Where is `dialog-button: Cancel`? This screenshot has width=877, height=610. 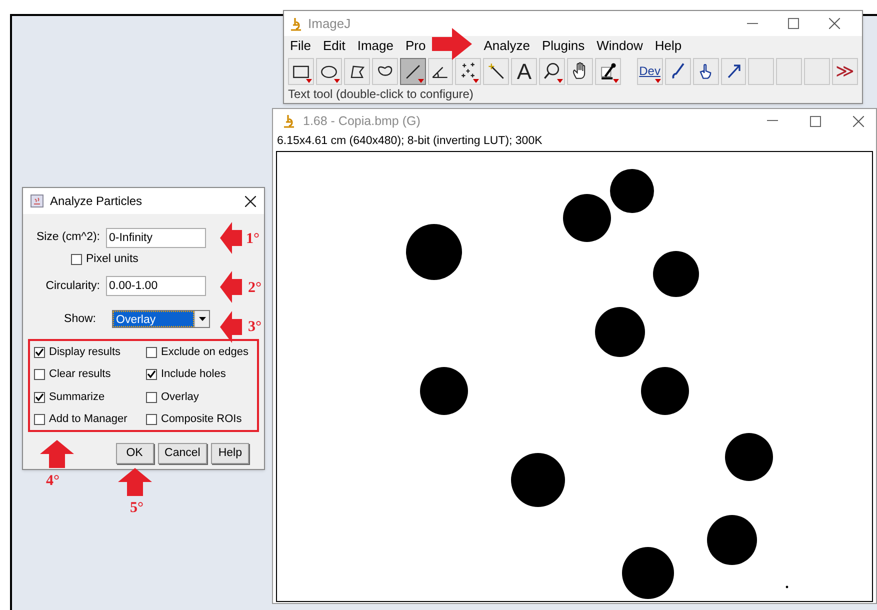
dialog-button: Cancel is located at coordinates (183, 453).